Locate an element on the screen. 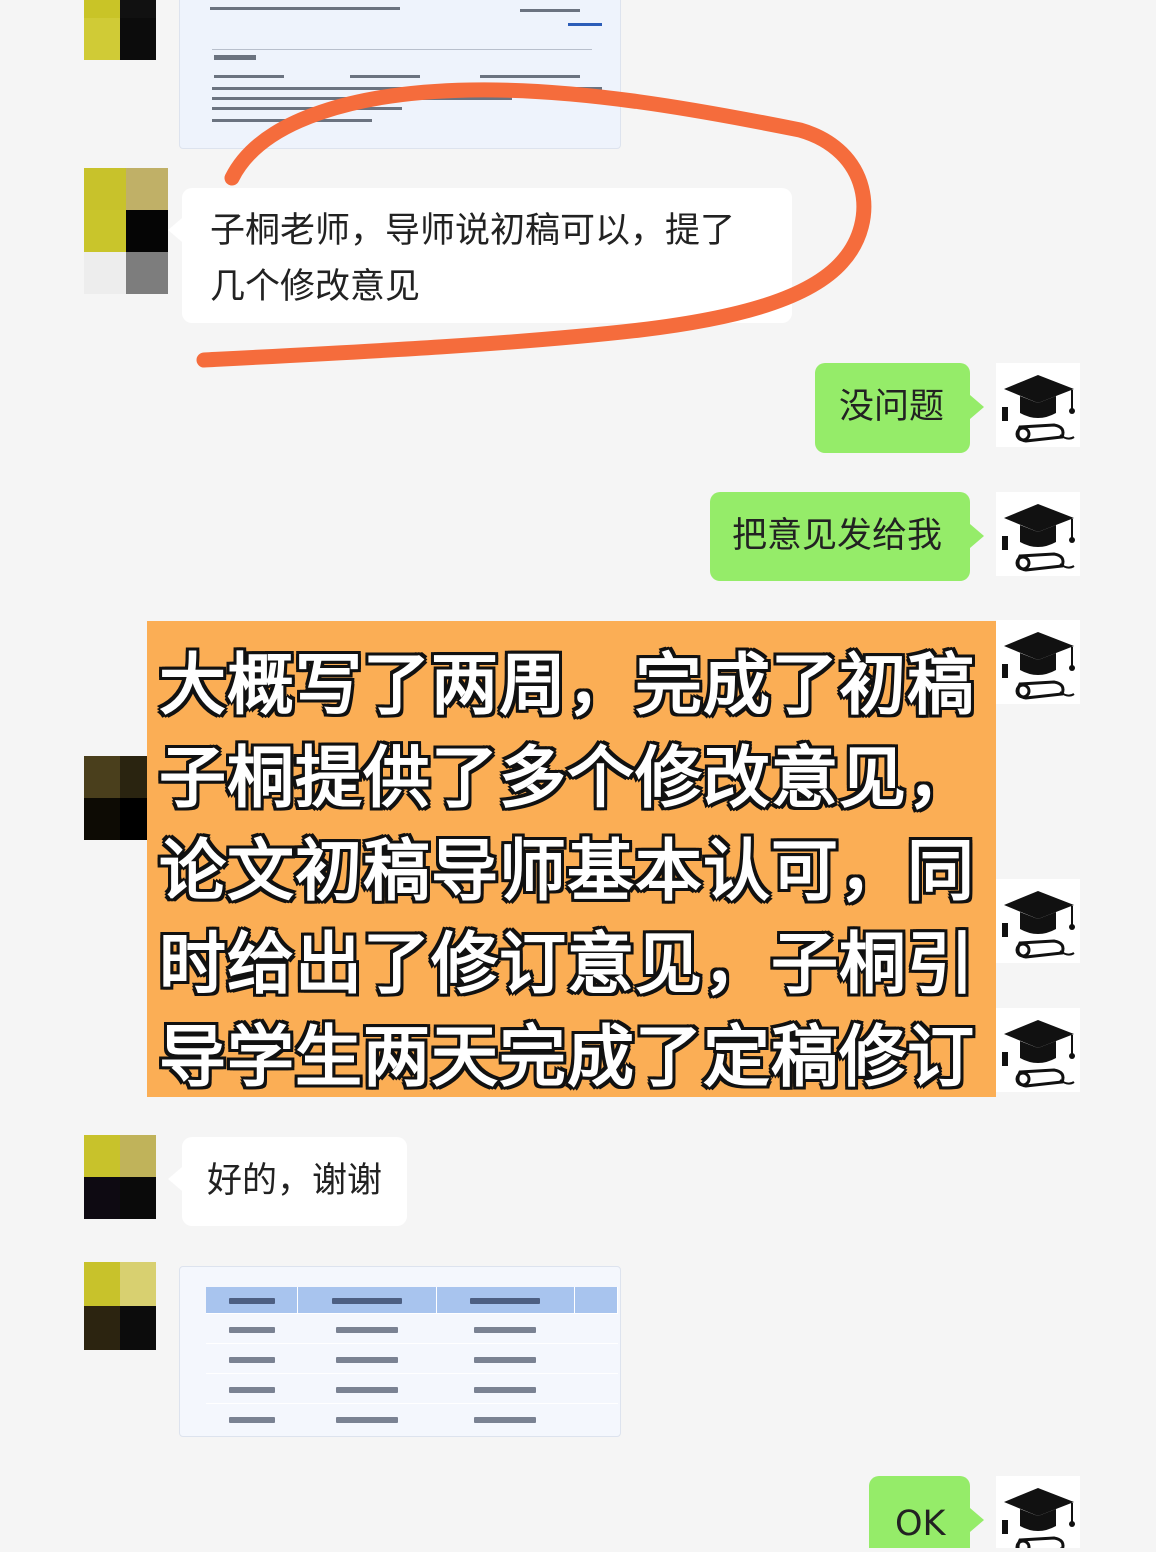 The image size is (1156, 1552). message-text: 好的，谢谢 is located at coordinates (295, 1181).